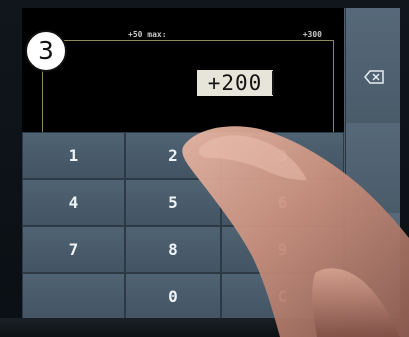  What do you see at coordinates (235, 83) in the screenshot?
I see `value-display: +200` at bounding box center [235, 83].